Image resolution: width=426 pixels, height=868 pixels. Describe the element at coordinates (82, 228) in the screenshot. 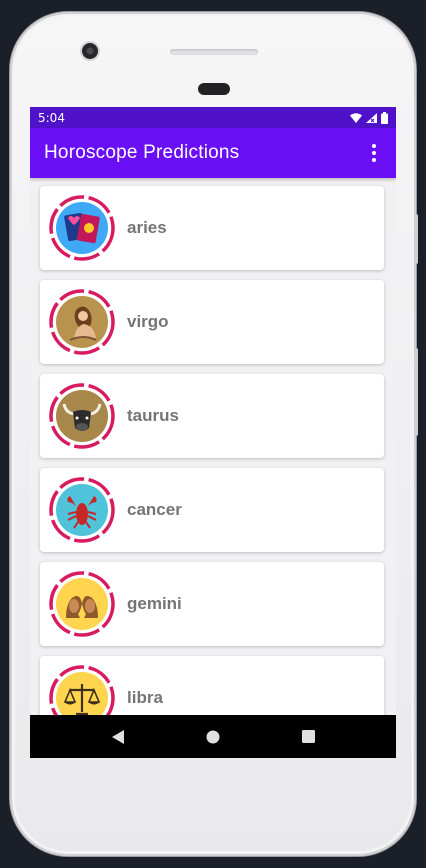

I see `tarot-cards-icon` at that location.